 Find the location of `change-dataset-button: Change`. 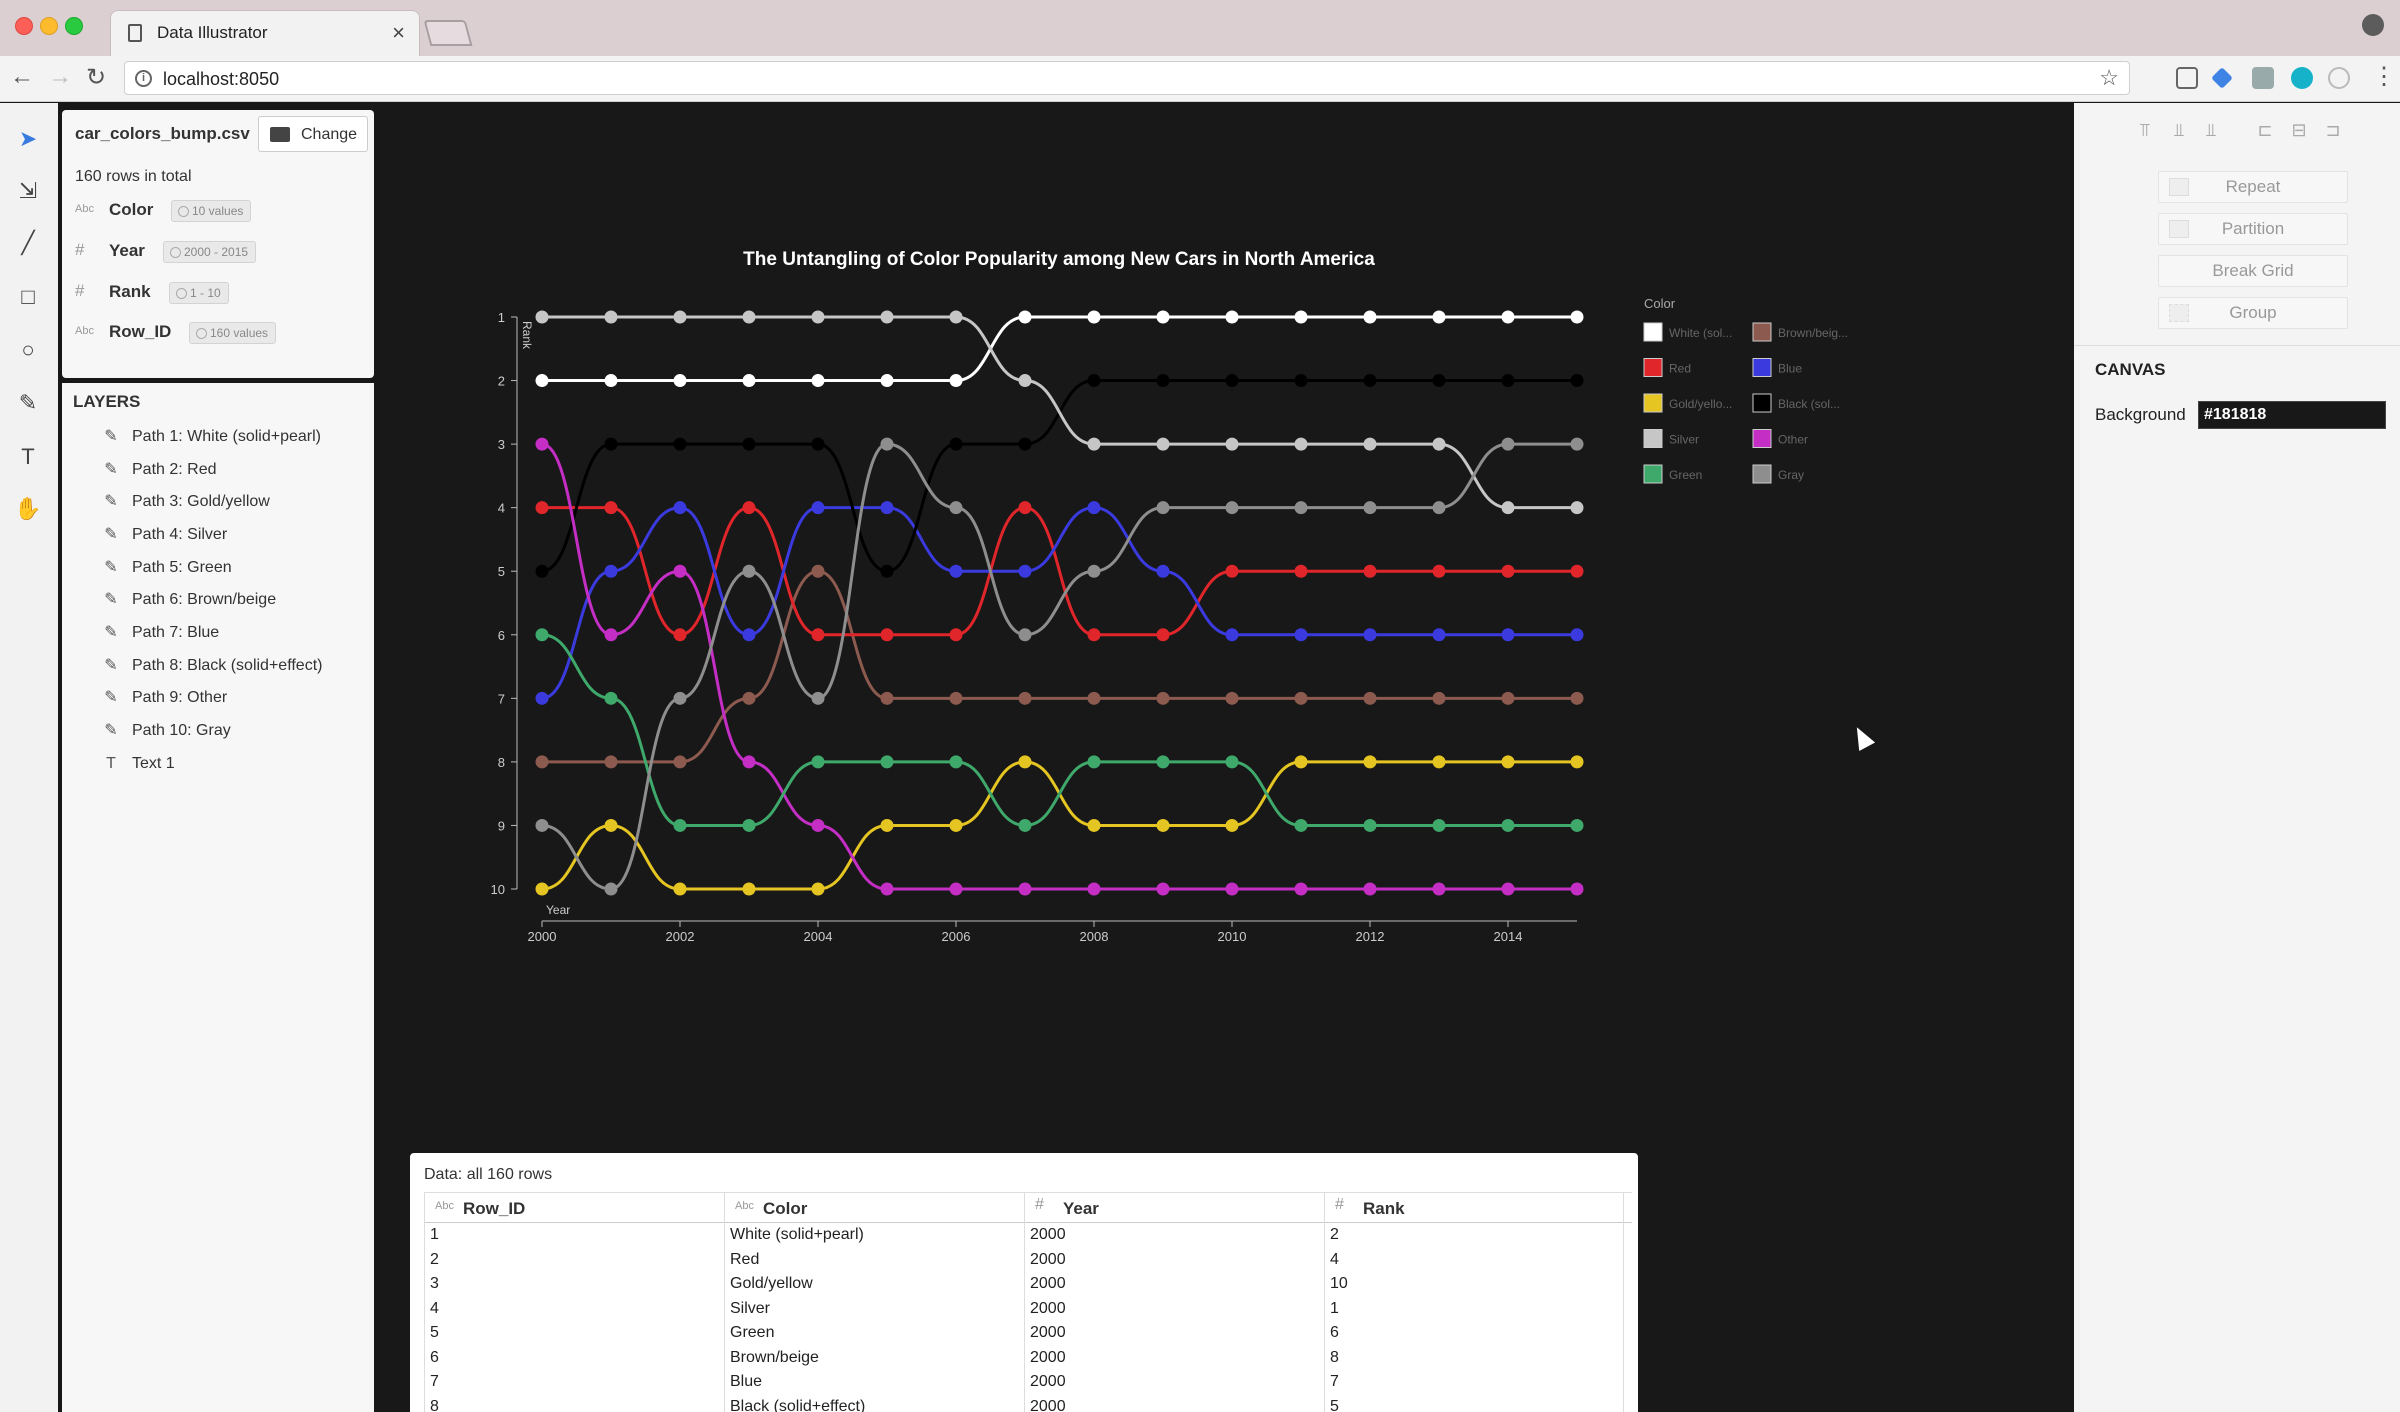

change-dataset-button: Change is located at coordinates (313, 134).